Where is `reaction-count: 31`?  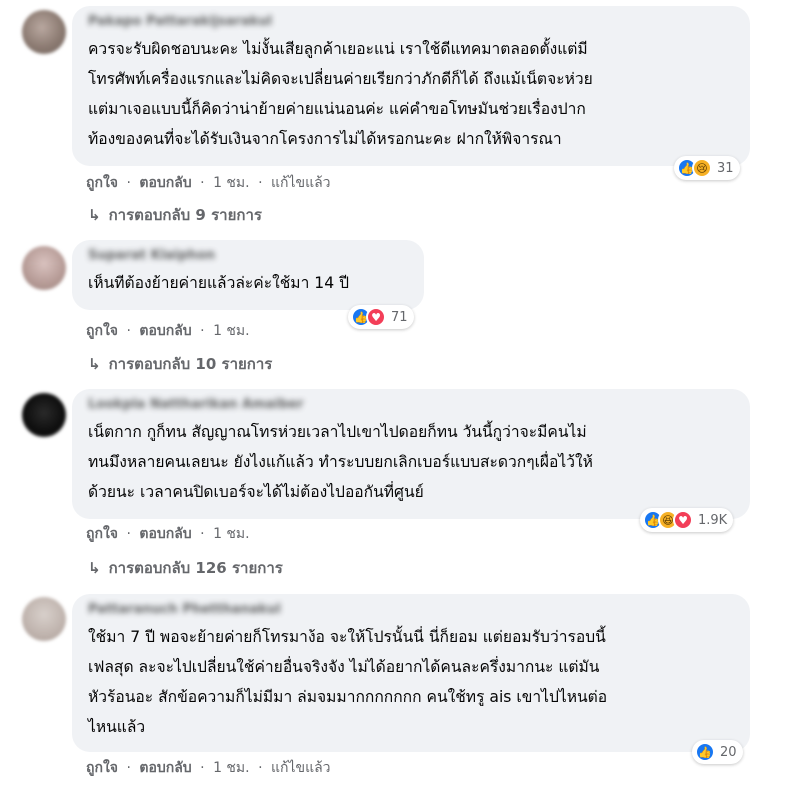
reaction-count: 31 is located at coordinates (725, 168).